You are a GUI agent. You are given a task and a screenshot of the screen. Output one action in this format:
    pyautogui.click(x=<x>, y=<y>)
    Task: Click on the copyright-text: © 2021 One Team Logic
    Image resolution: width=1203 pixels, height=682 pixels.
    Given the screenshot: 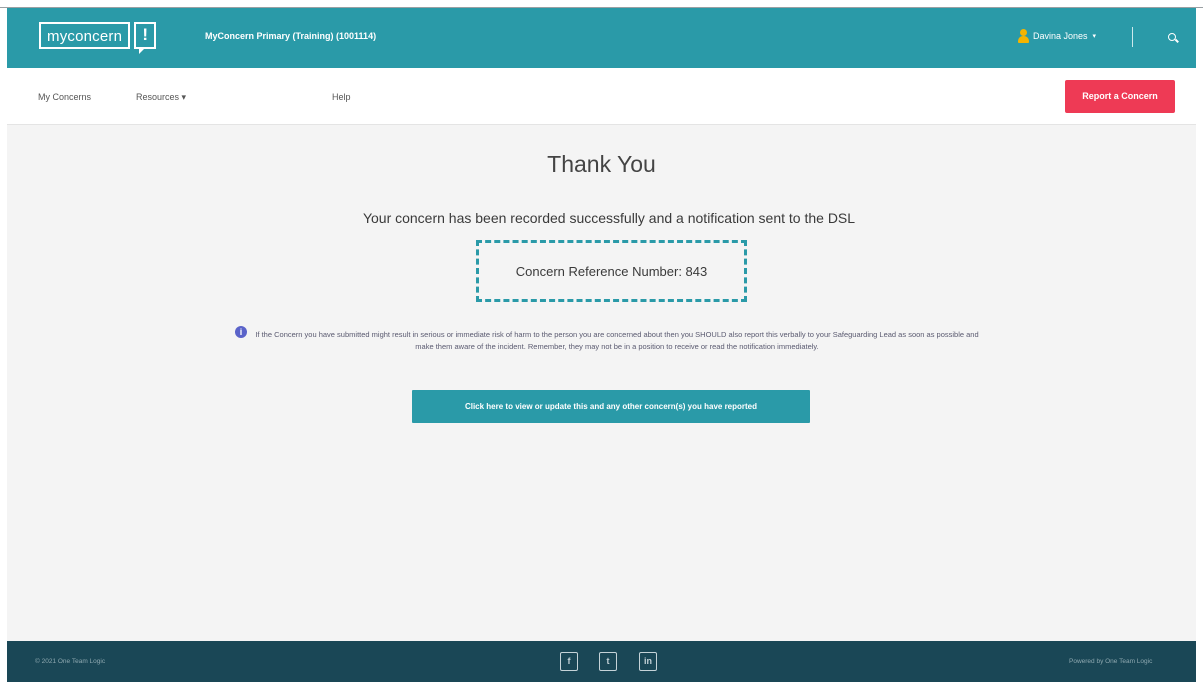 What is the action you would take?
    pyautogui.click(x=70, y=661)
    